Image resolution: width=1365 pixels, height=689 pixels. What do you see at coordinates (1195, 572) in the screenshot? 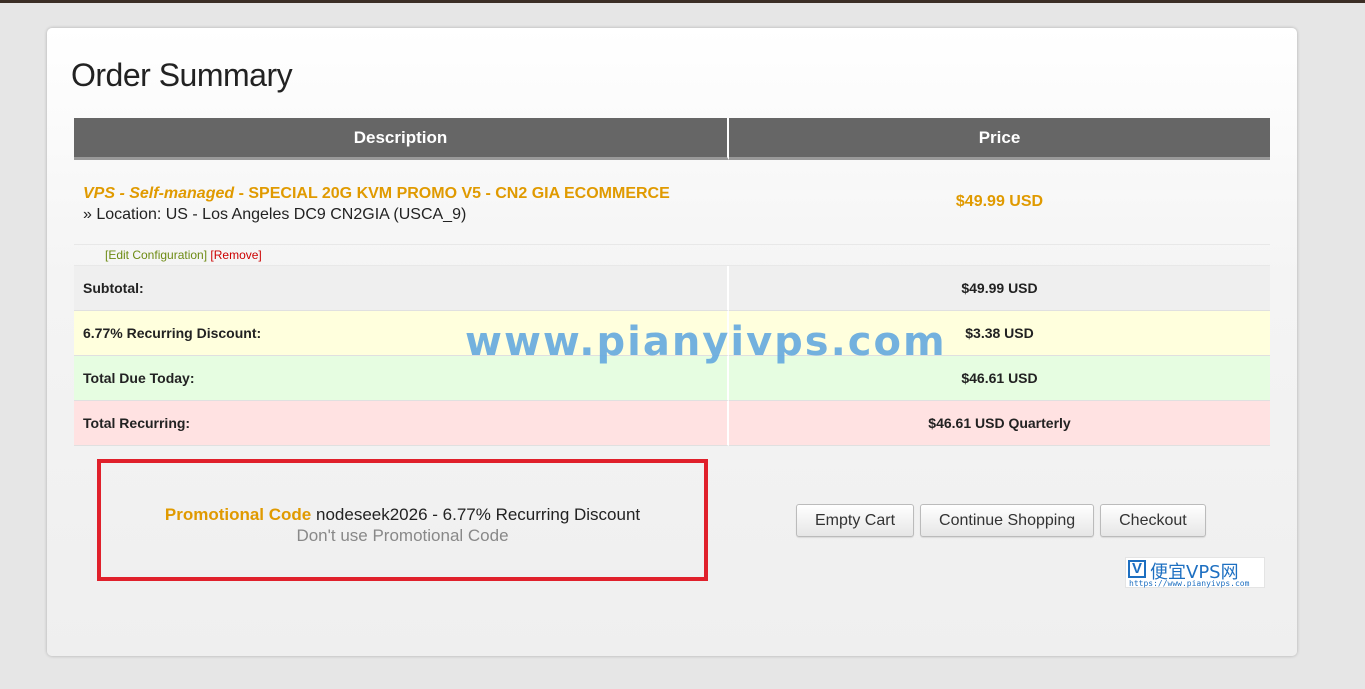
I see `site-logo: V 便宜VPS网 https://www.pianyivps.com` at bounding box center [1195, 572].